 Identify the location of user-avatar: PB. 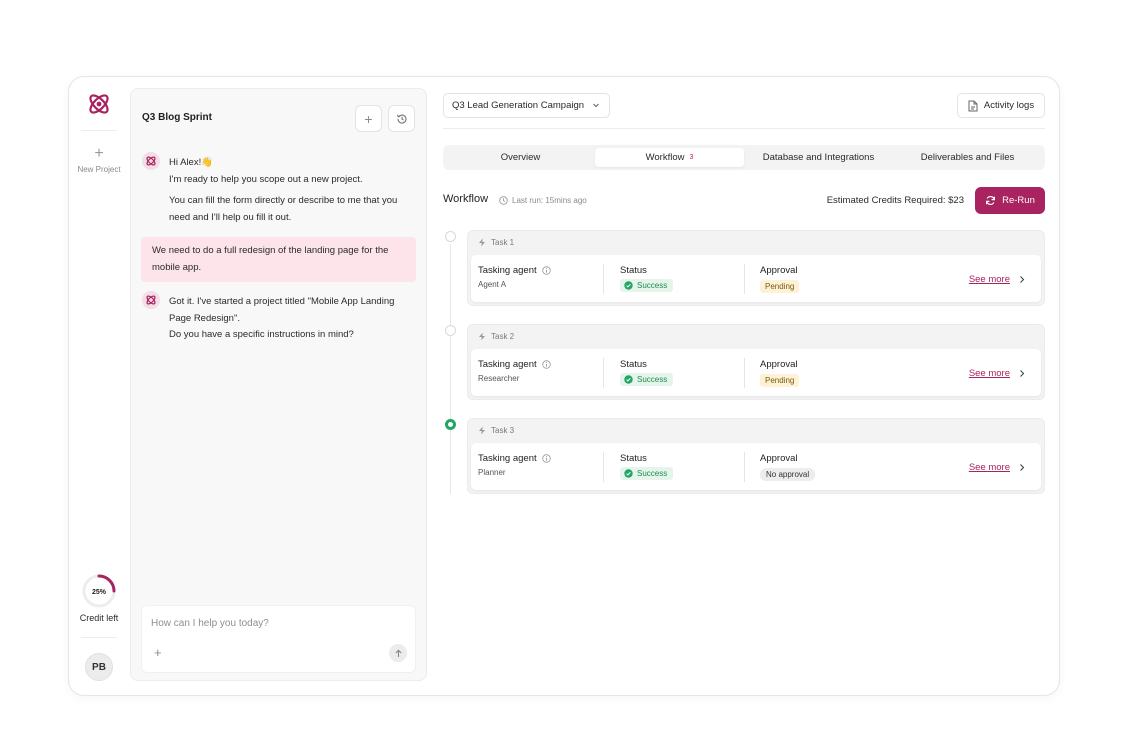
(99, 667).